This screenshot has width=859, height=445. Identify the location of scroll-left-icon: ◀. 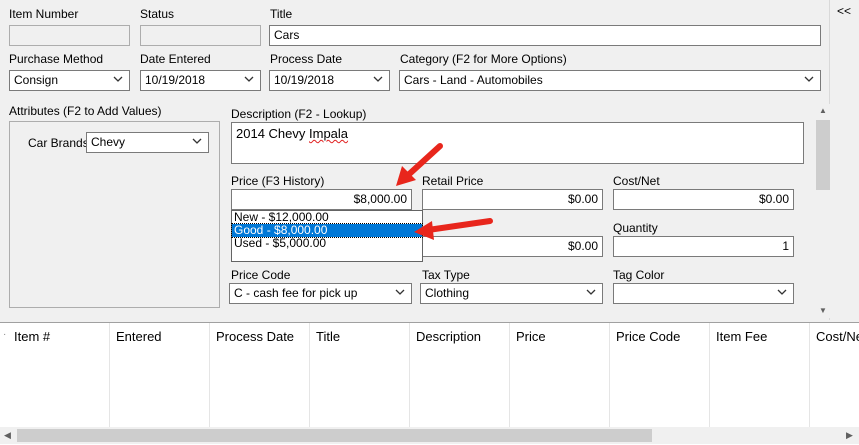
(7, 435).